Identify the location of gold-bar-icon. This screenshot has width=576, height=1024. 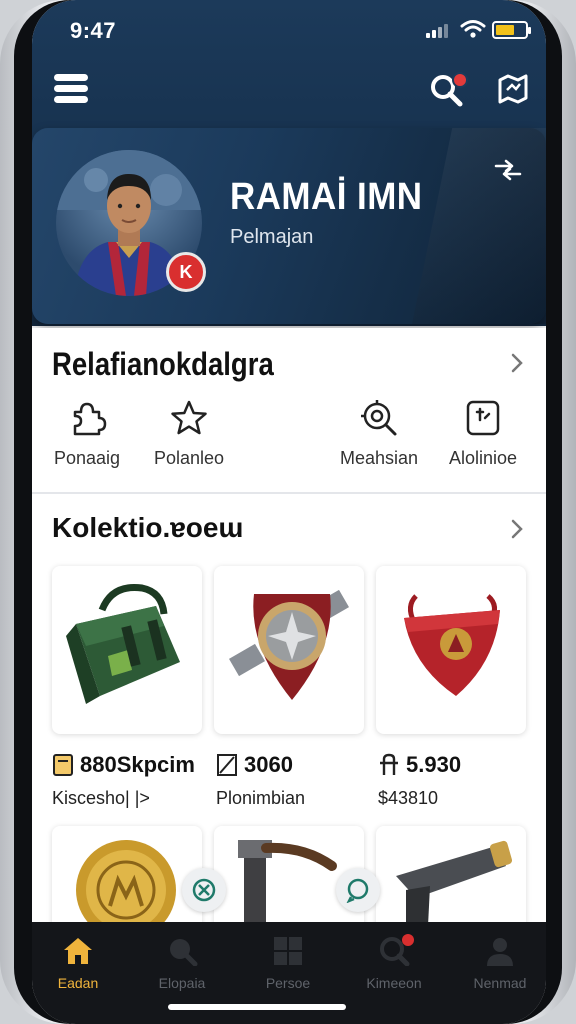
(63, 765).